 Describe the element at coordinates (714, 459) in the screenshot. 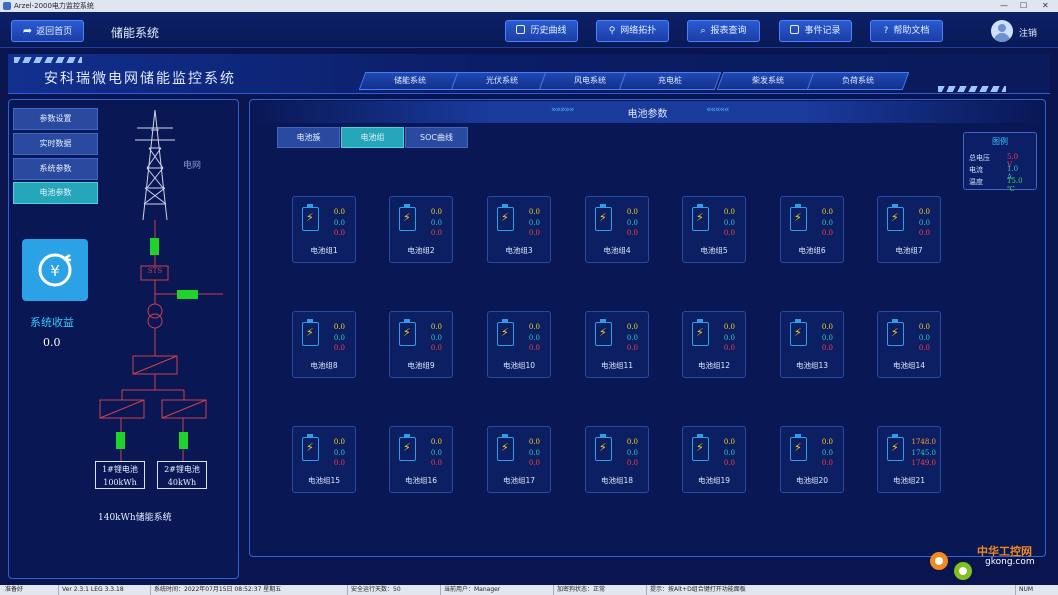

I see `battery-group-card: ⚡ 0.0 0.0 0.0 电池组19` at that location.